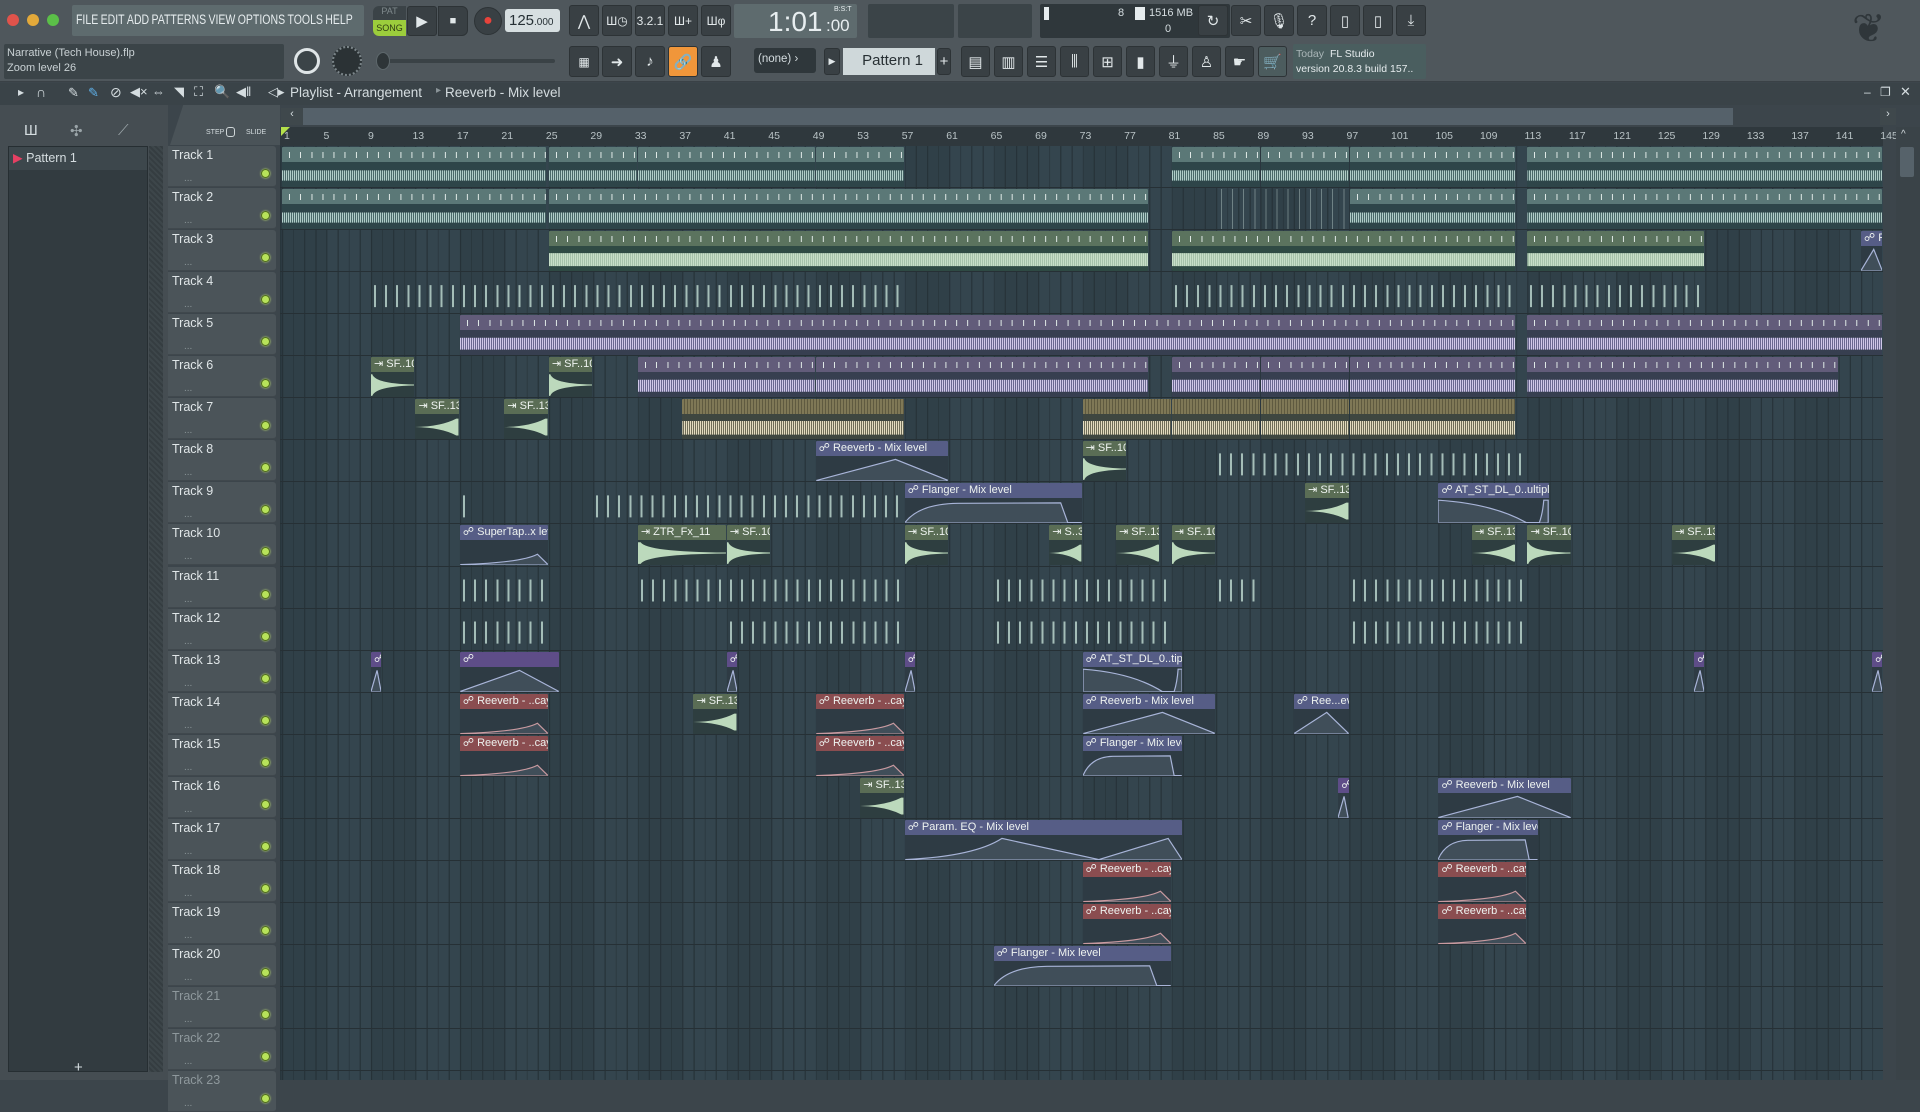  What do you see at coordinates (392, 377) in the screenshot?
I see `sample-clip: ⇥ SF..10` at bounding box center [392, 377].